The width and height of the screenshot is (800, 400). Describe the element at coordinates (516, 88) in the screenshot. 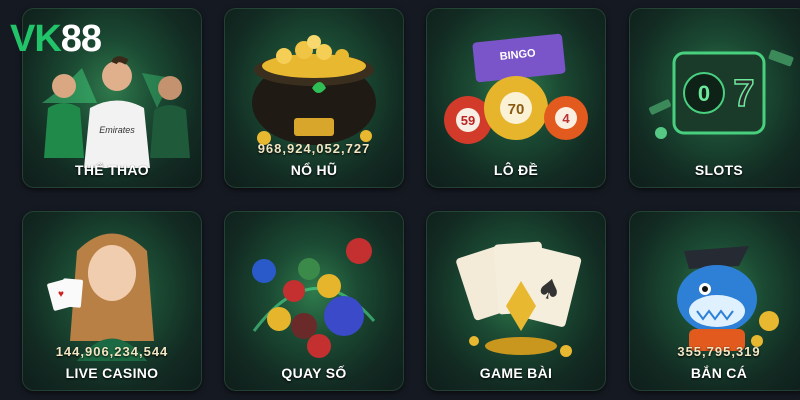

I see `lottery-balls-illustration: BINGO 59 70 4` at that location.